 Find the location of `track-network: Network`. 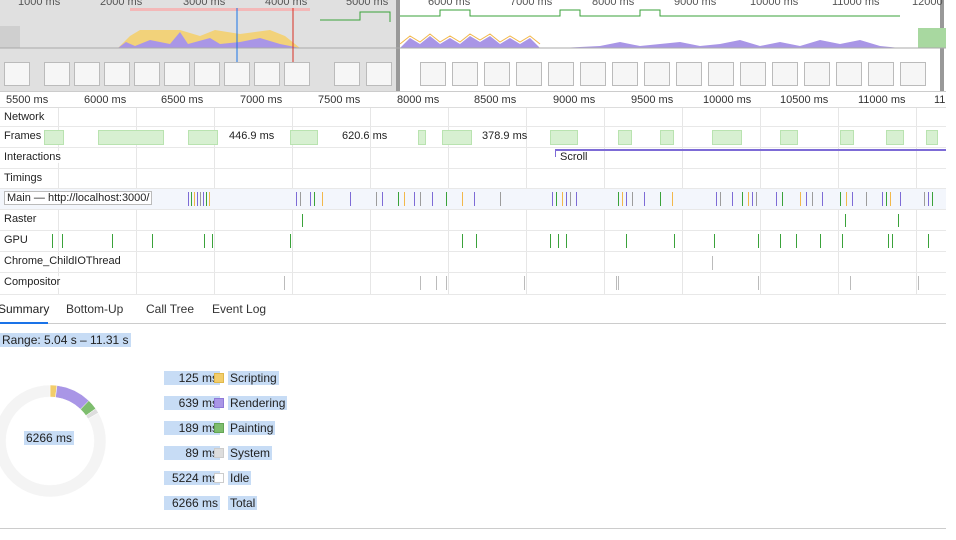

track-network: Network is located at coordinates (473, 117).